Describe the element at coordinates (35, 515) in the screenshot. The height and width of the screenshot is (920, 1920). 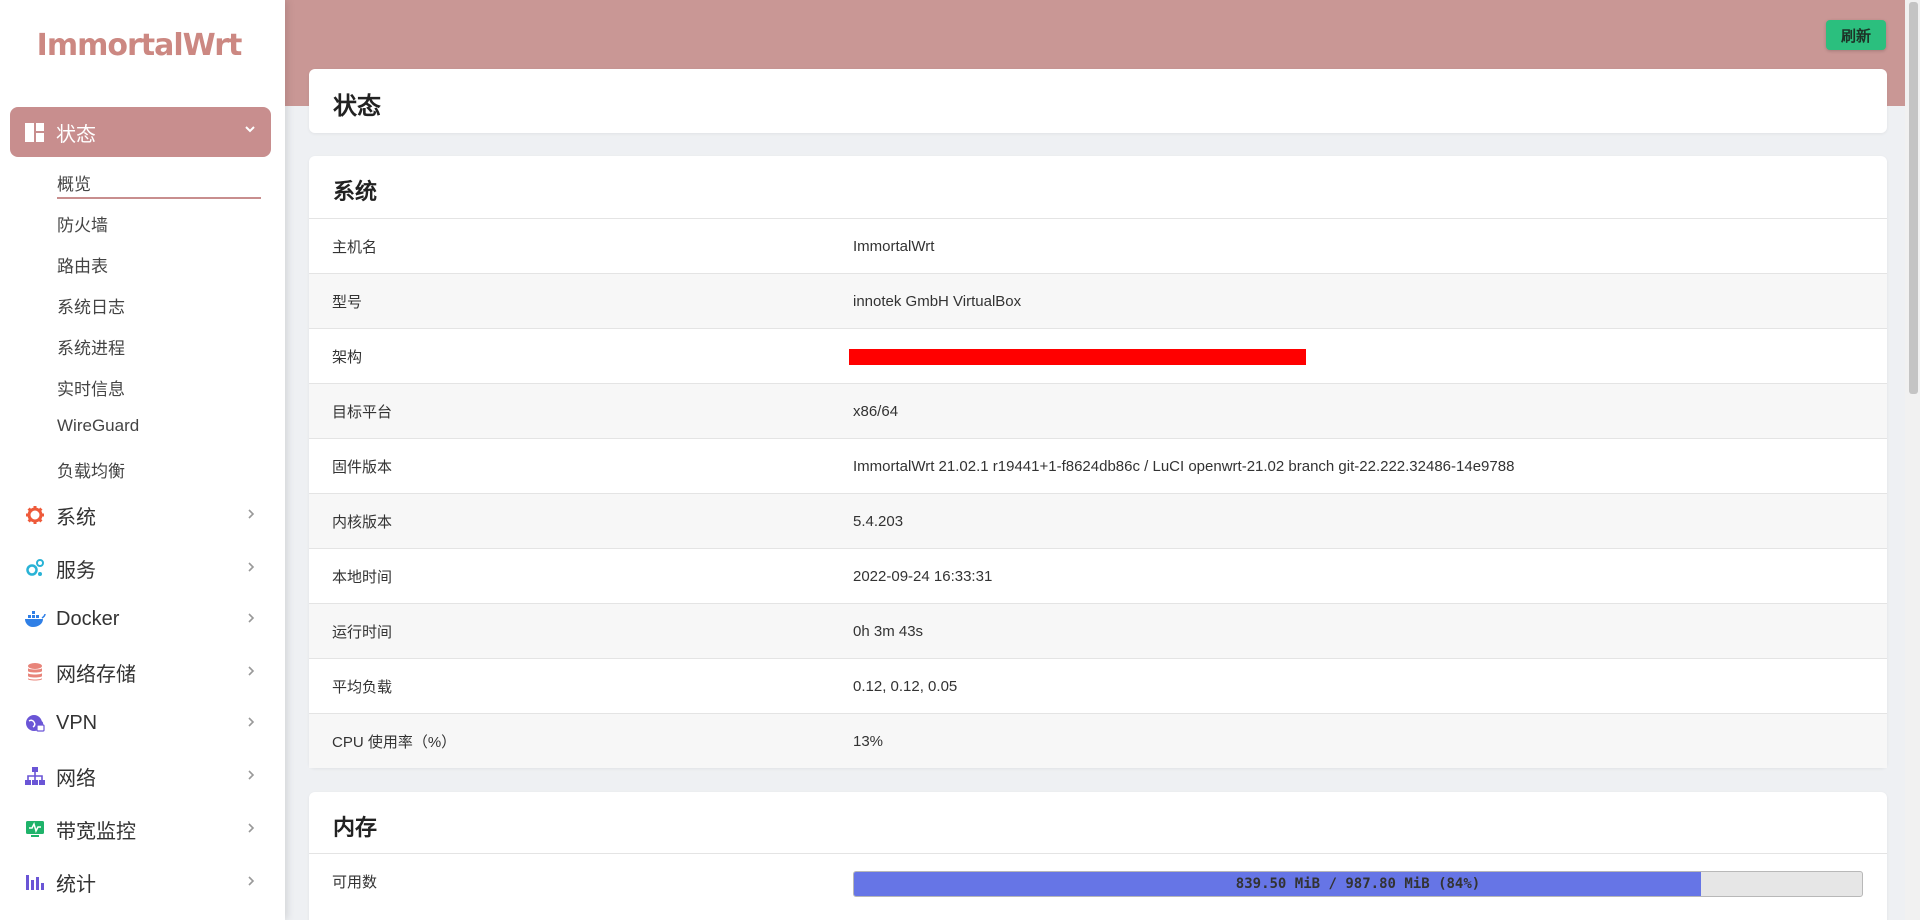
I see `gear-icon` at that location.